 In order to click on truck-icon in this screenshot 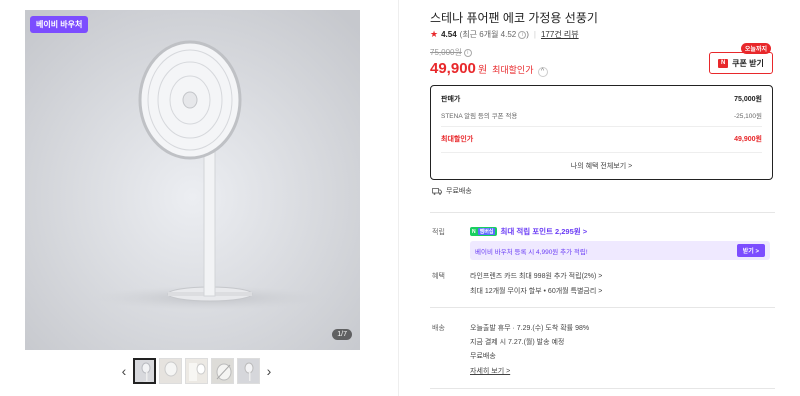, I will do `click(437, 191)`.